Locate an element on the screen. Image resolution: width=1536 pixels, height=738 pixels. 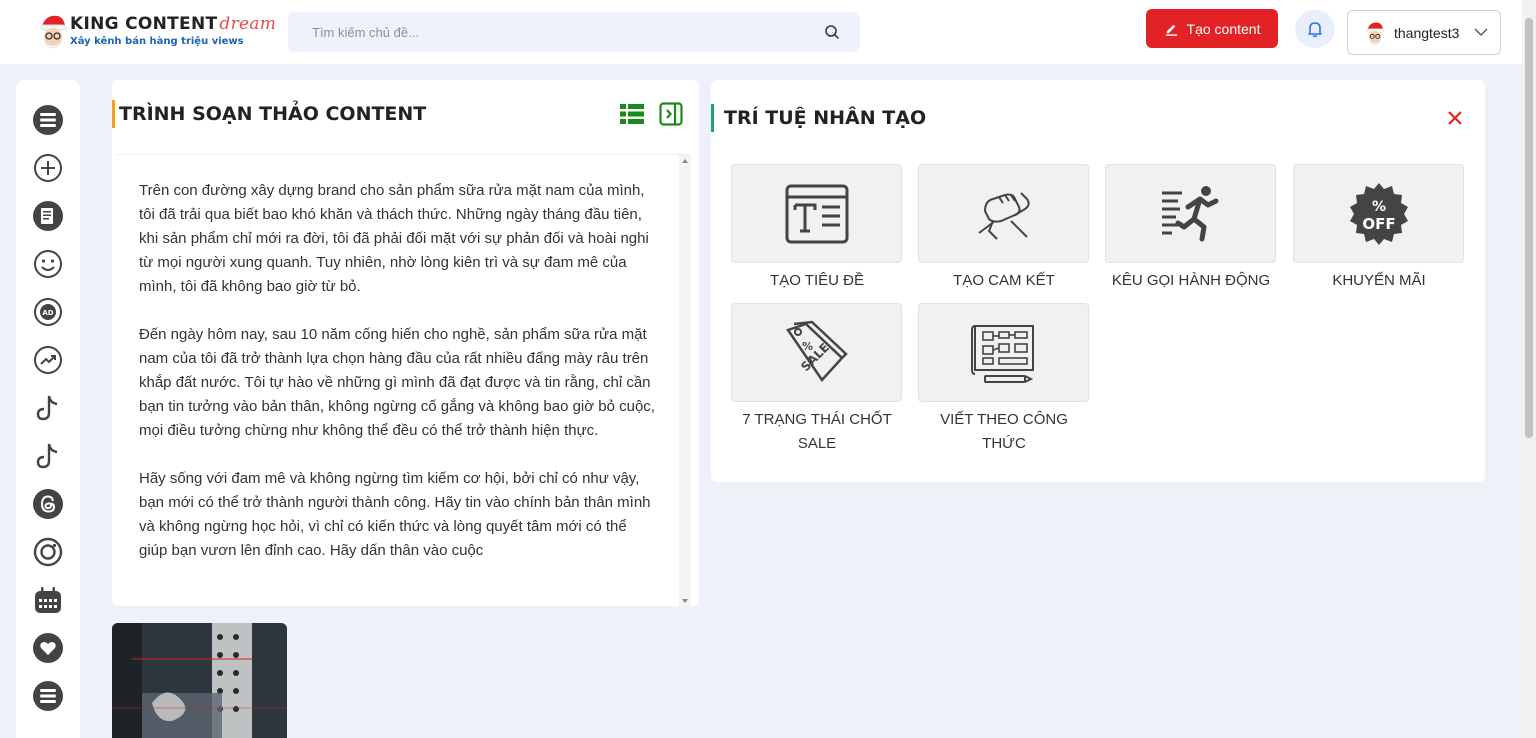
notification-button is located at coordinates (1315, 29).